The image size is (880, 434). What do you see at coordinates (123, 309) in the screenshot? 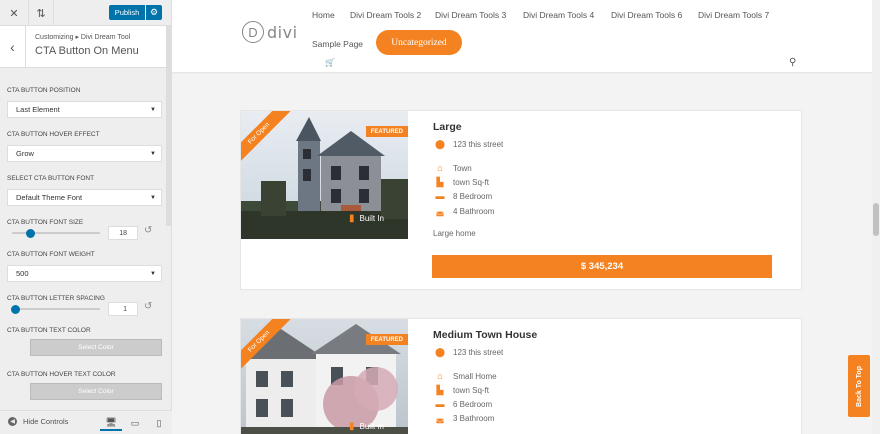
I see `letter-spacing-input: 1` at bounding box center [123, 309].